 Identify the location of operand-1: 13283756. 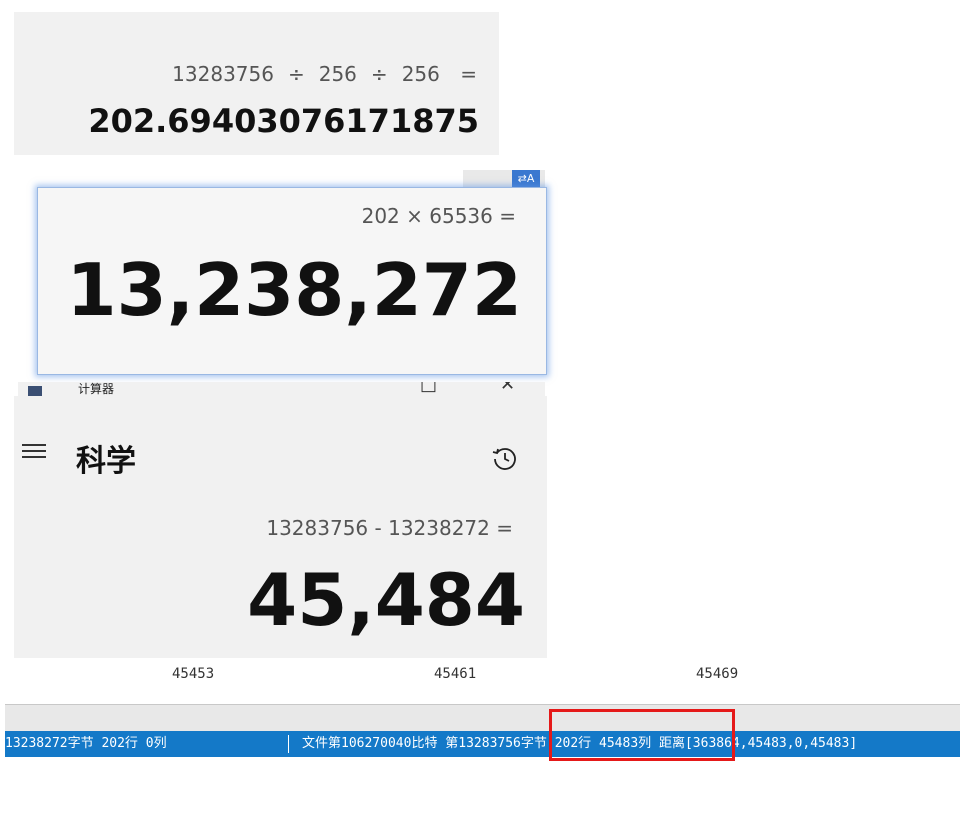
(223, 74).